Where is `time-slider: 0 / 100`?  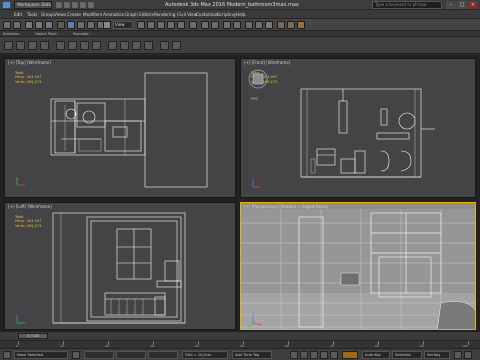
time-slider: 0 / 100 is located at coordinates (240, 335).